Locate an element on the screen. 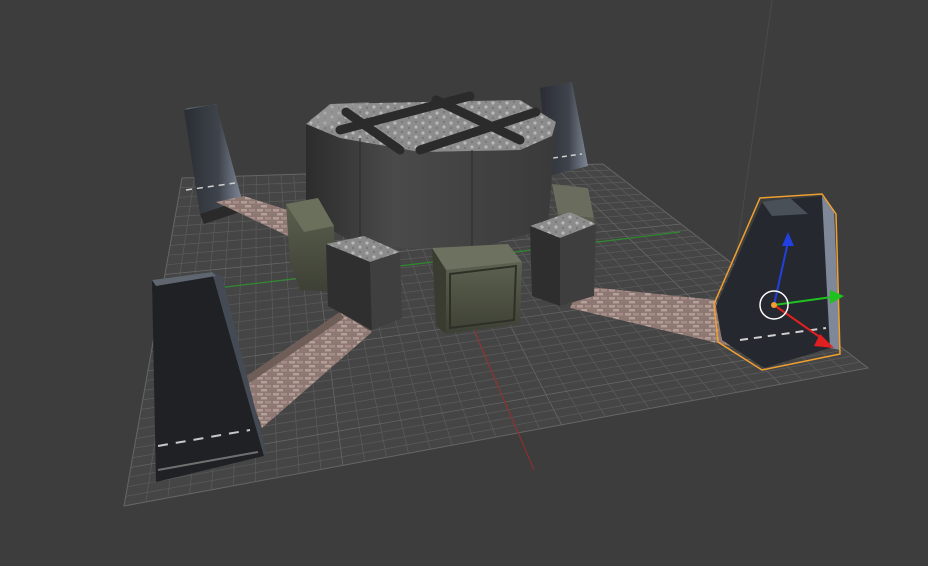  block-right is located at coordinates (563, 259).